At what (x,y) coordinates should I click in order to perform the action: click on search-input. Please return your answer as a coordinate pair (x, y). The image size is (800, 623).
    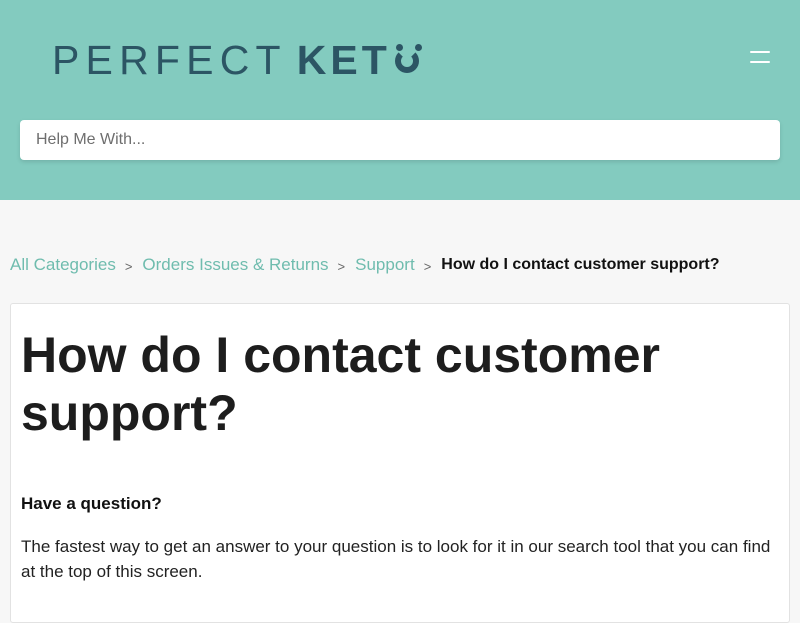
    Looking at the image, I should click on (400, 140).